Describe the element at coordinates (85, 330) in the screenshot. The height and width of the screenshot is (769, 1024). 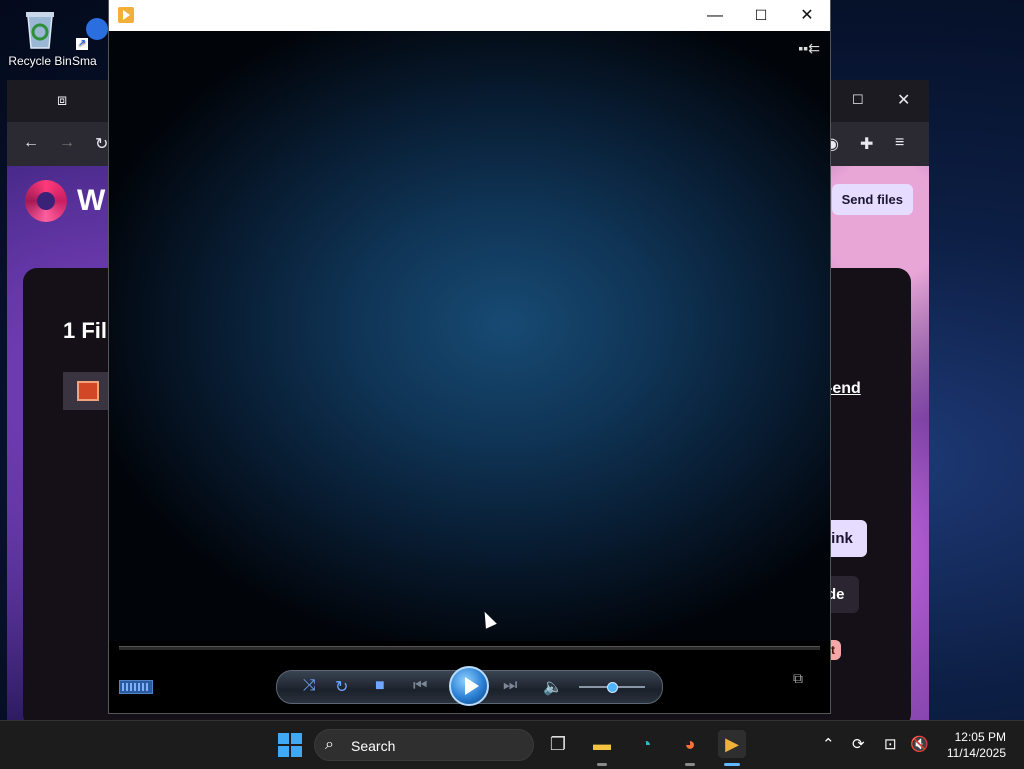
I see `files-title: 1 Fil` at that location.